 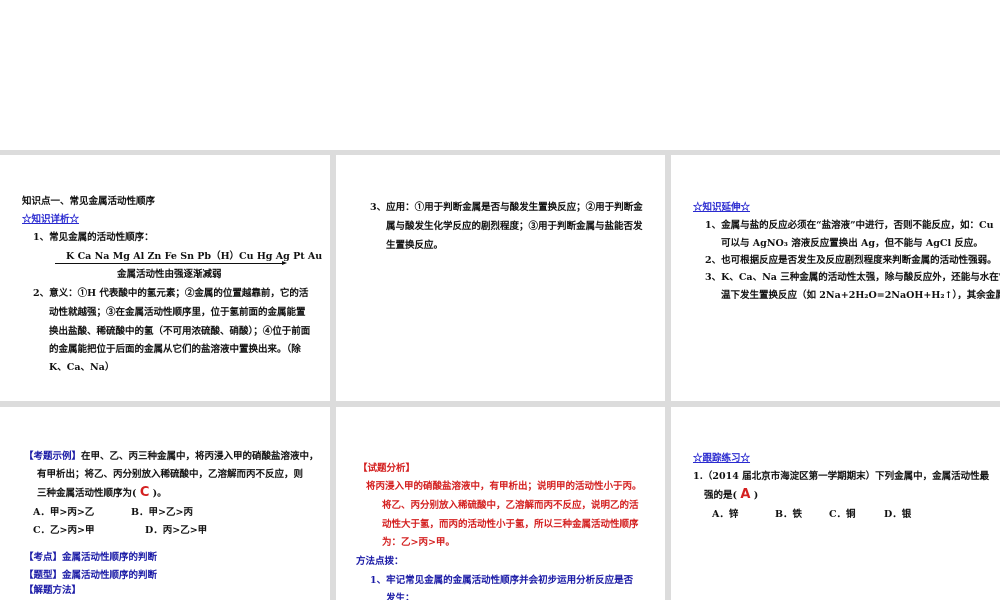 I want to click on answer-mark: C, so click(x=144, y=492).